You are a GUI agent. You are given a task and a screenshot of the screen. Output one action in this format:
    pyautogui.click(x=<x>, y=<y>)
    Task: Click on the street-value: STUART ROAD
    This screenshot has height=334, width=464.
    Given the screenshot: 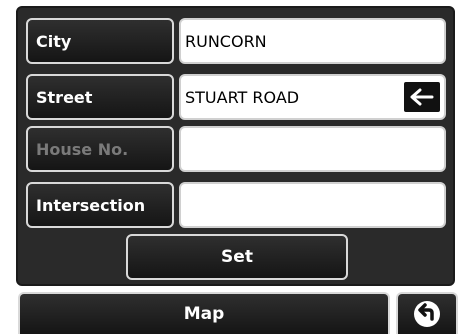 What is the action you would take?
    pyautogui.click(x=242, y=97)
    